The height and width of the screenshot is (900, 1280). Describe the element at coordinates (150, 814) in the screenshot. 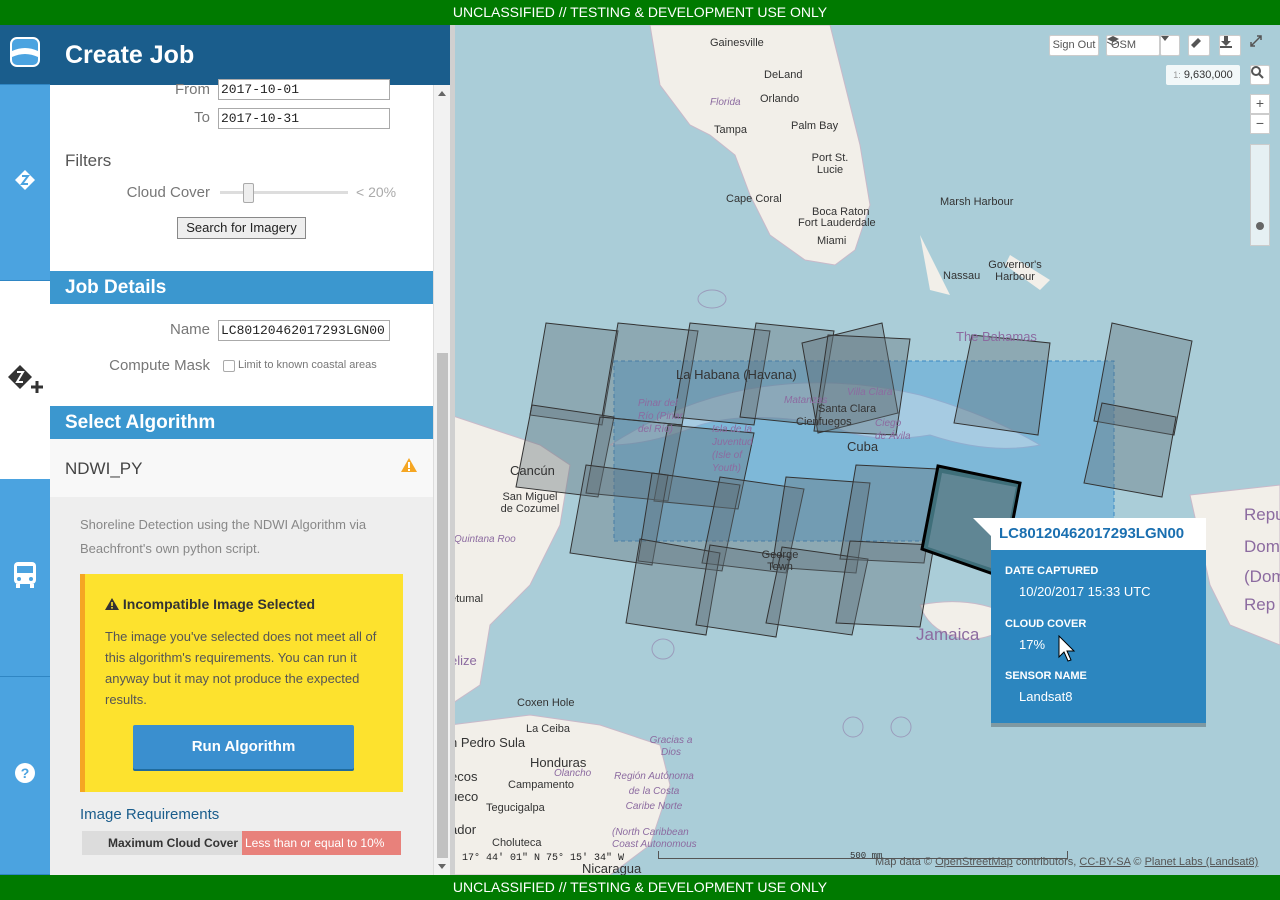

I see `image-requirements-heading: Image Requirements` at that location.